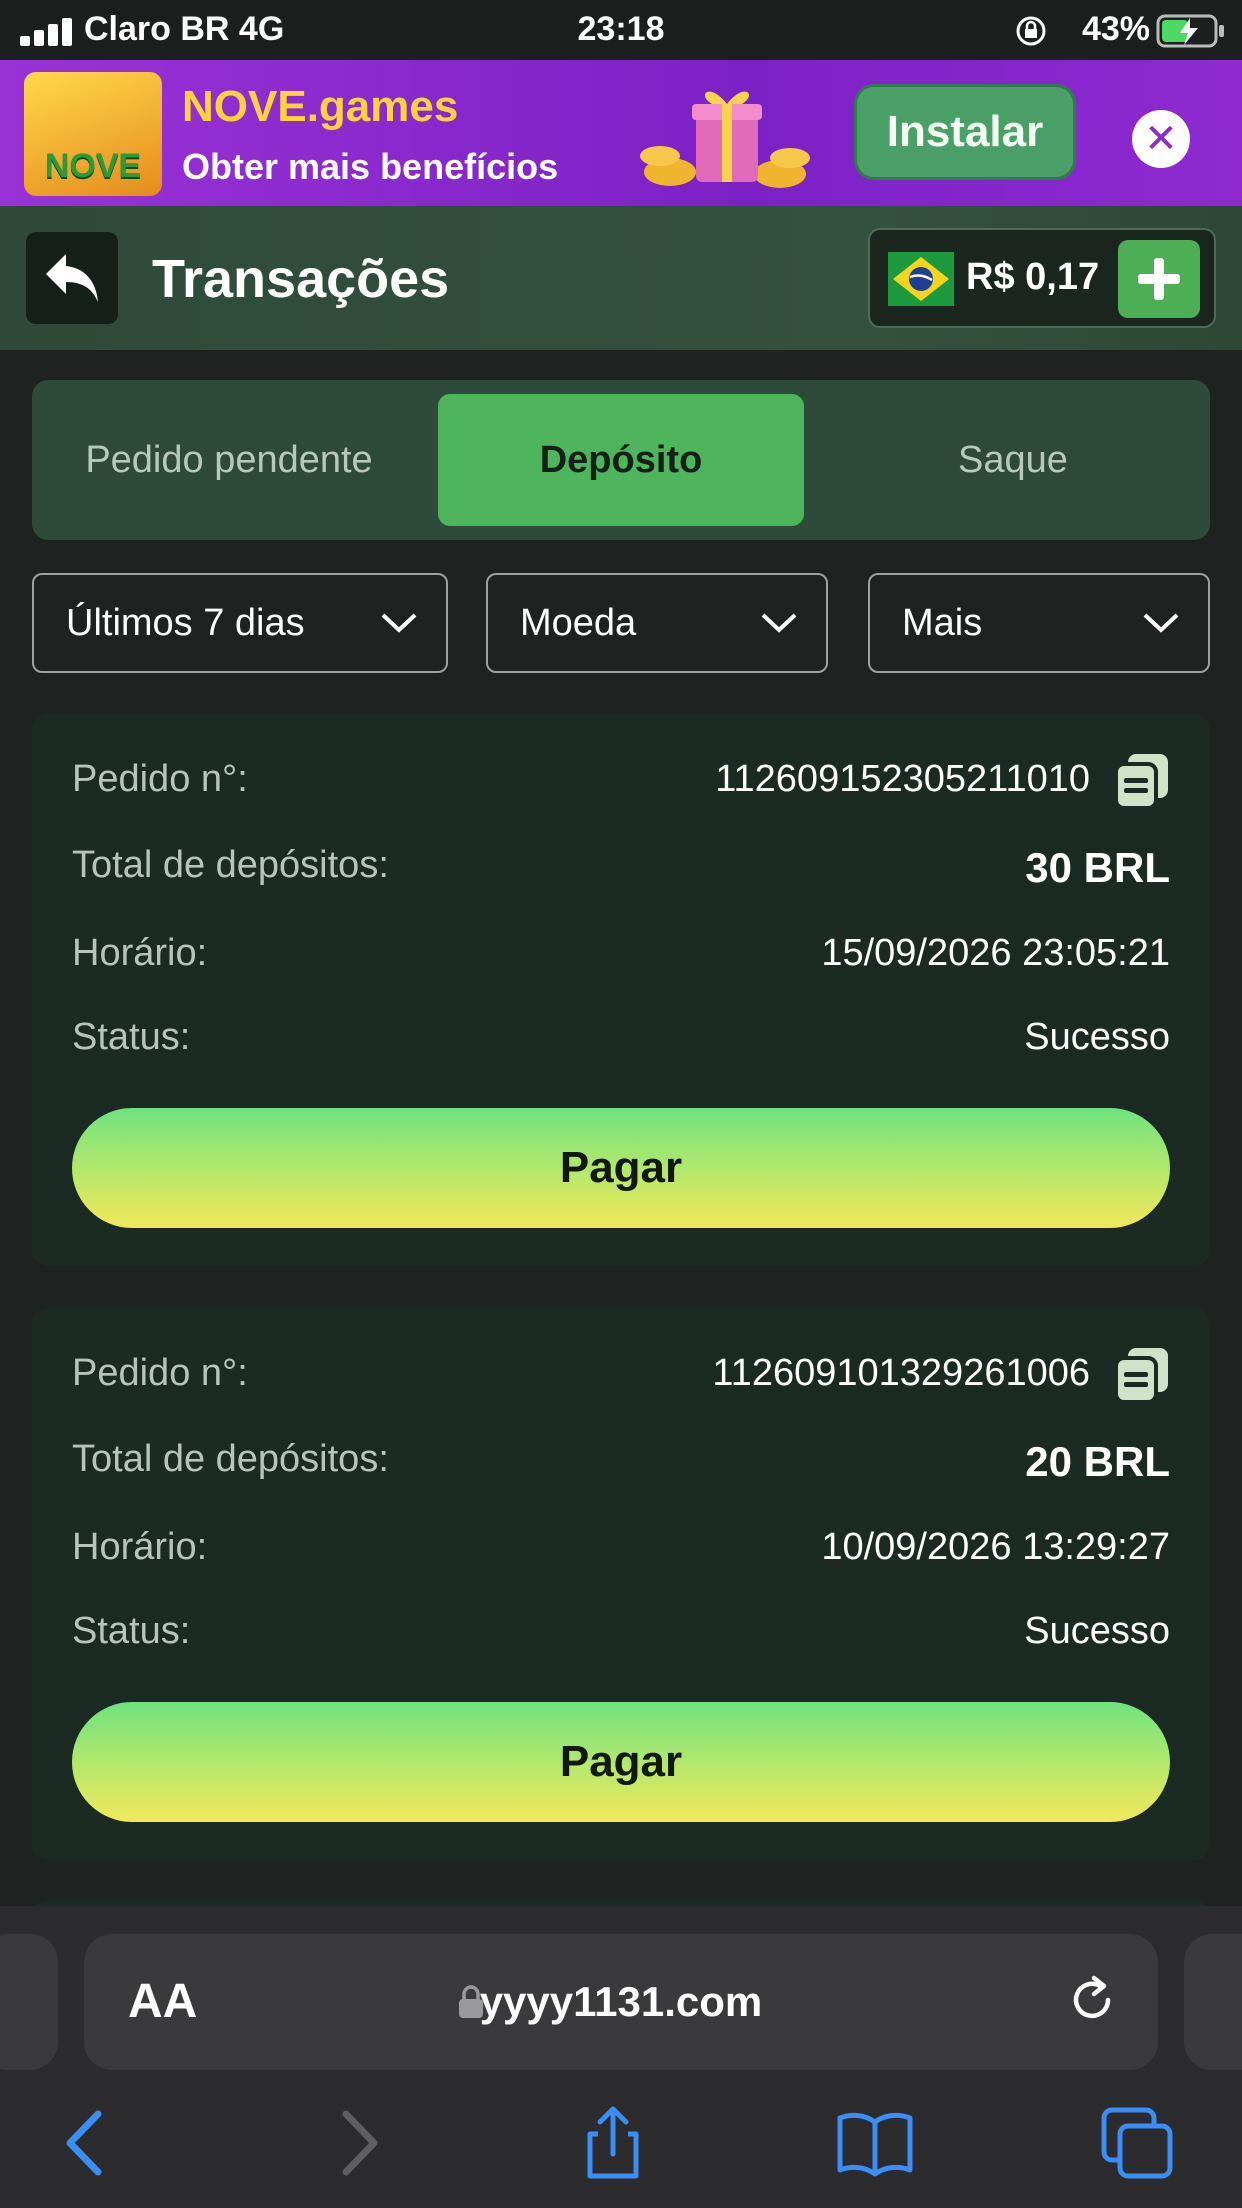 This screenshot has width=1242, height=2208. I want to click on gift-coins-icon, so click(725, 139).